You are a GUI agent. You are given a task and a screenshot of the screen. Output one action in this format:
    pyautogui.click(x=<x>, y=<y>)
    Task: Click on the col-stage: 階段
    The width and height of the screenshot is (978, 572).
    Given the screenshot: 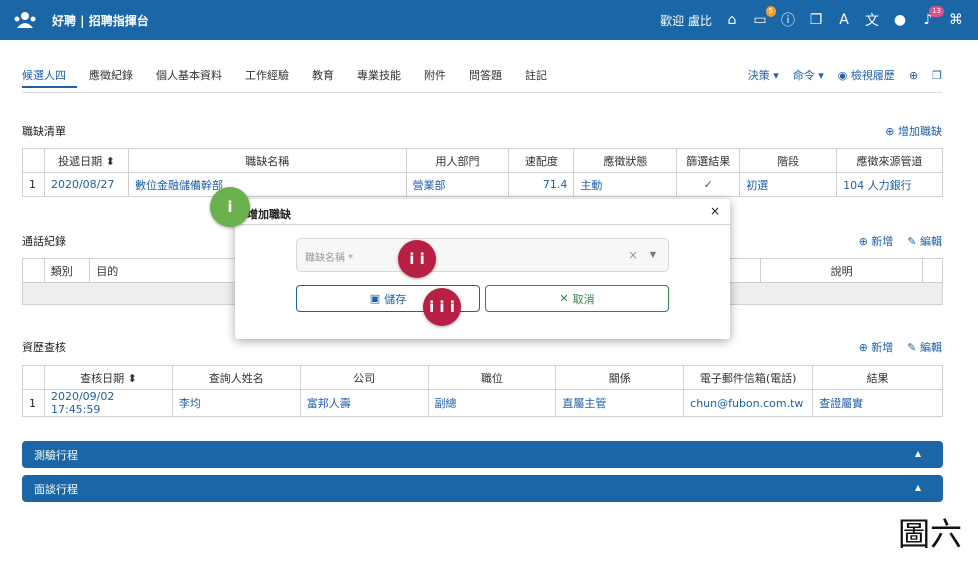 What is the action you would take?
    pyautogui.click(x=788, y=160)
    